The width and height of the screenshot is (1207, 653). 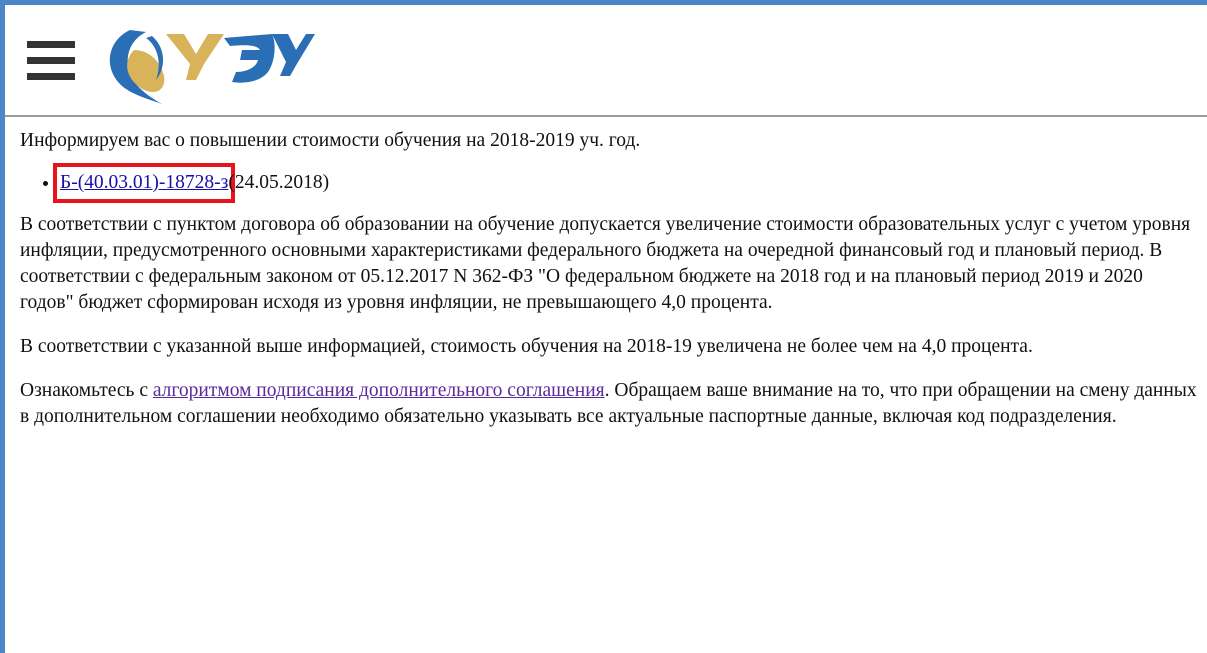 I want to click on logo-graphic, so click(x=212, y=67).